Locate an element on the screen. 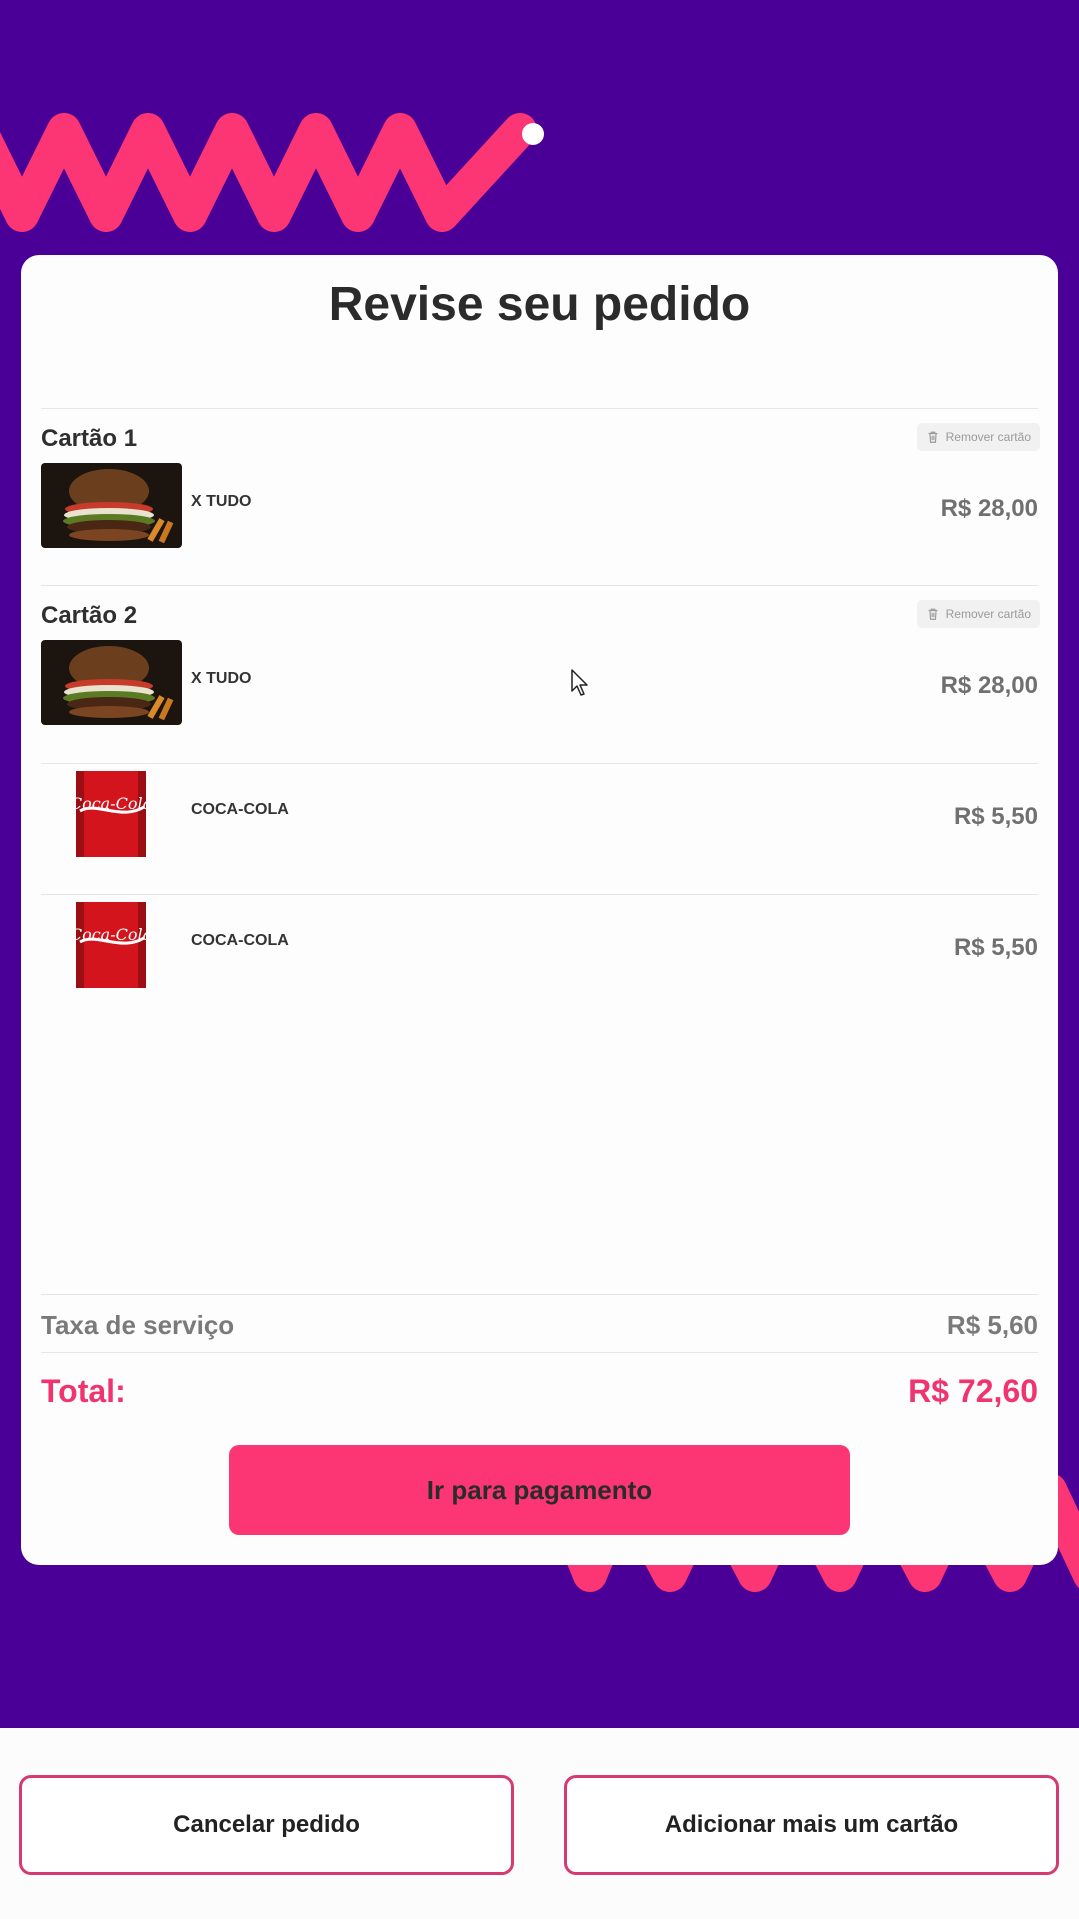 Image resolution: width=1079 pixels, height=1919 pixels. total-label: Total: is located at coordinates (83, 1391).